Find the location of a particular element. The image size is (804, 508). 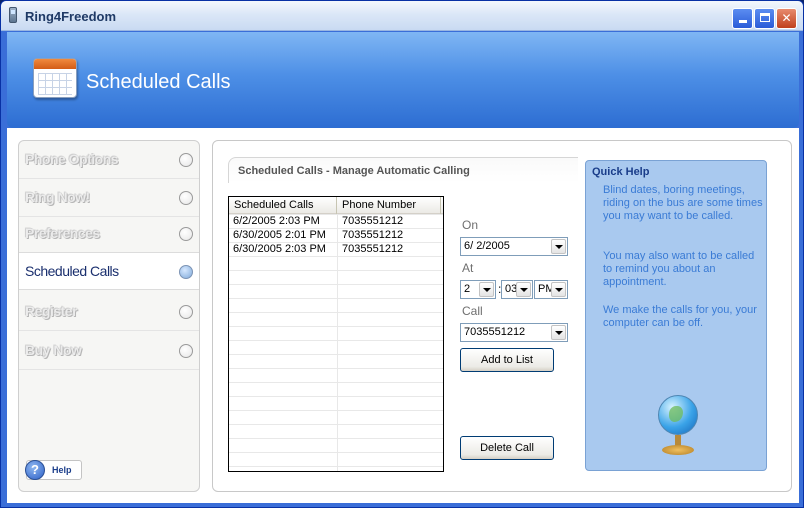

nav-item-label: Buy Now is located at coordinates (53, 350).